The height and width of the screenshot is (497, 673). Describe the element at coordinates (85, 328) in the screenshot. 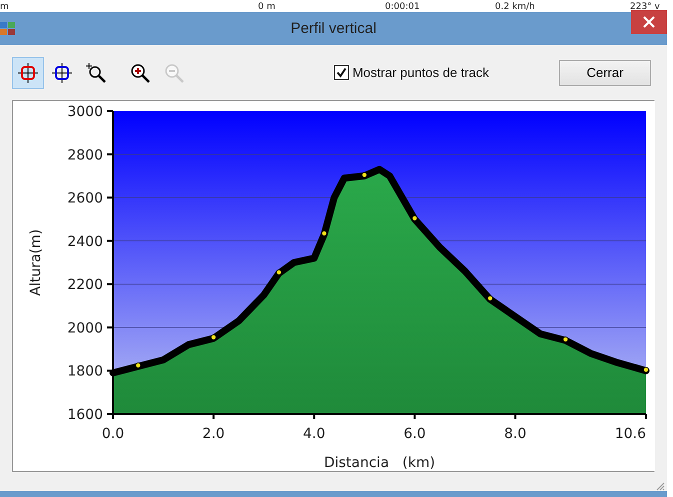

I see `y-tick-label: 2000` at that location.